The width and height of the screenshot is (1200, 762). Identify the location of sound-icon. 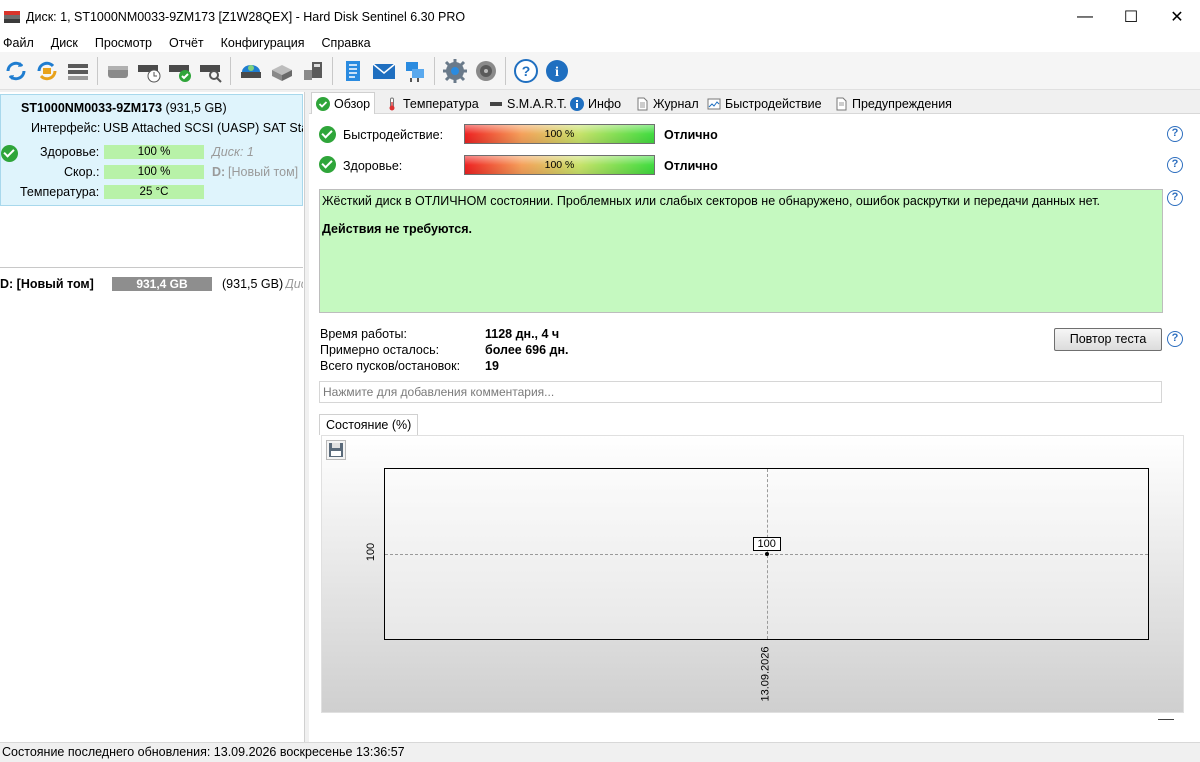
(486, 71).